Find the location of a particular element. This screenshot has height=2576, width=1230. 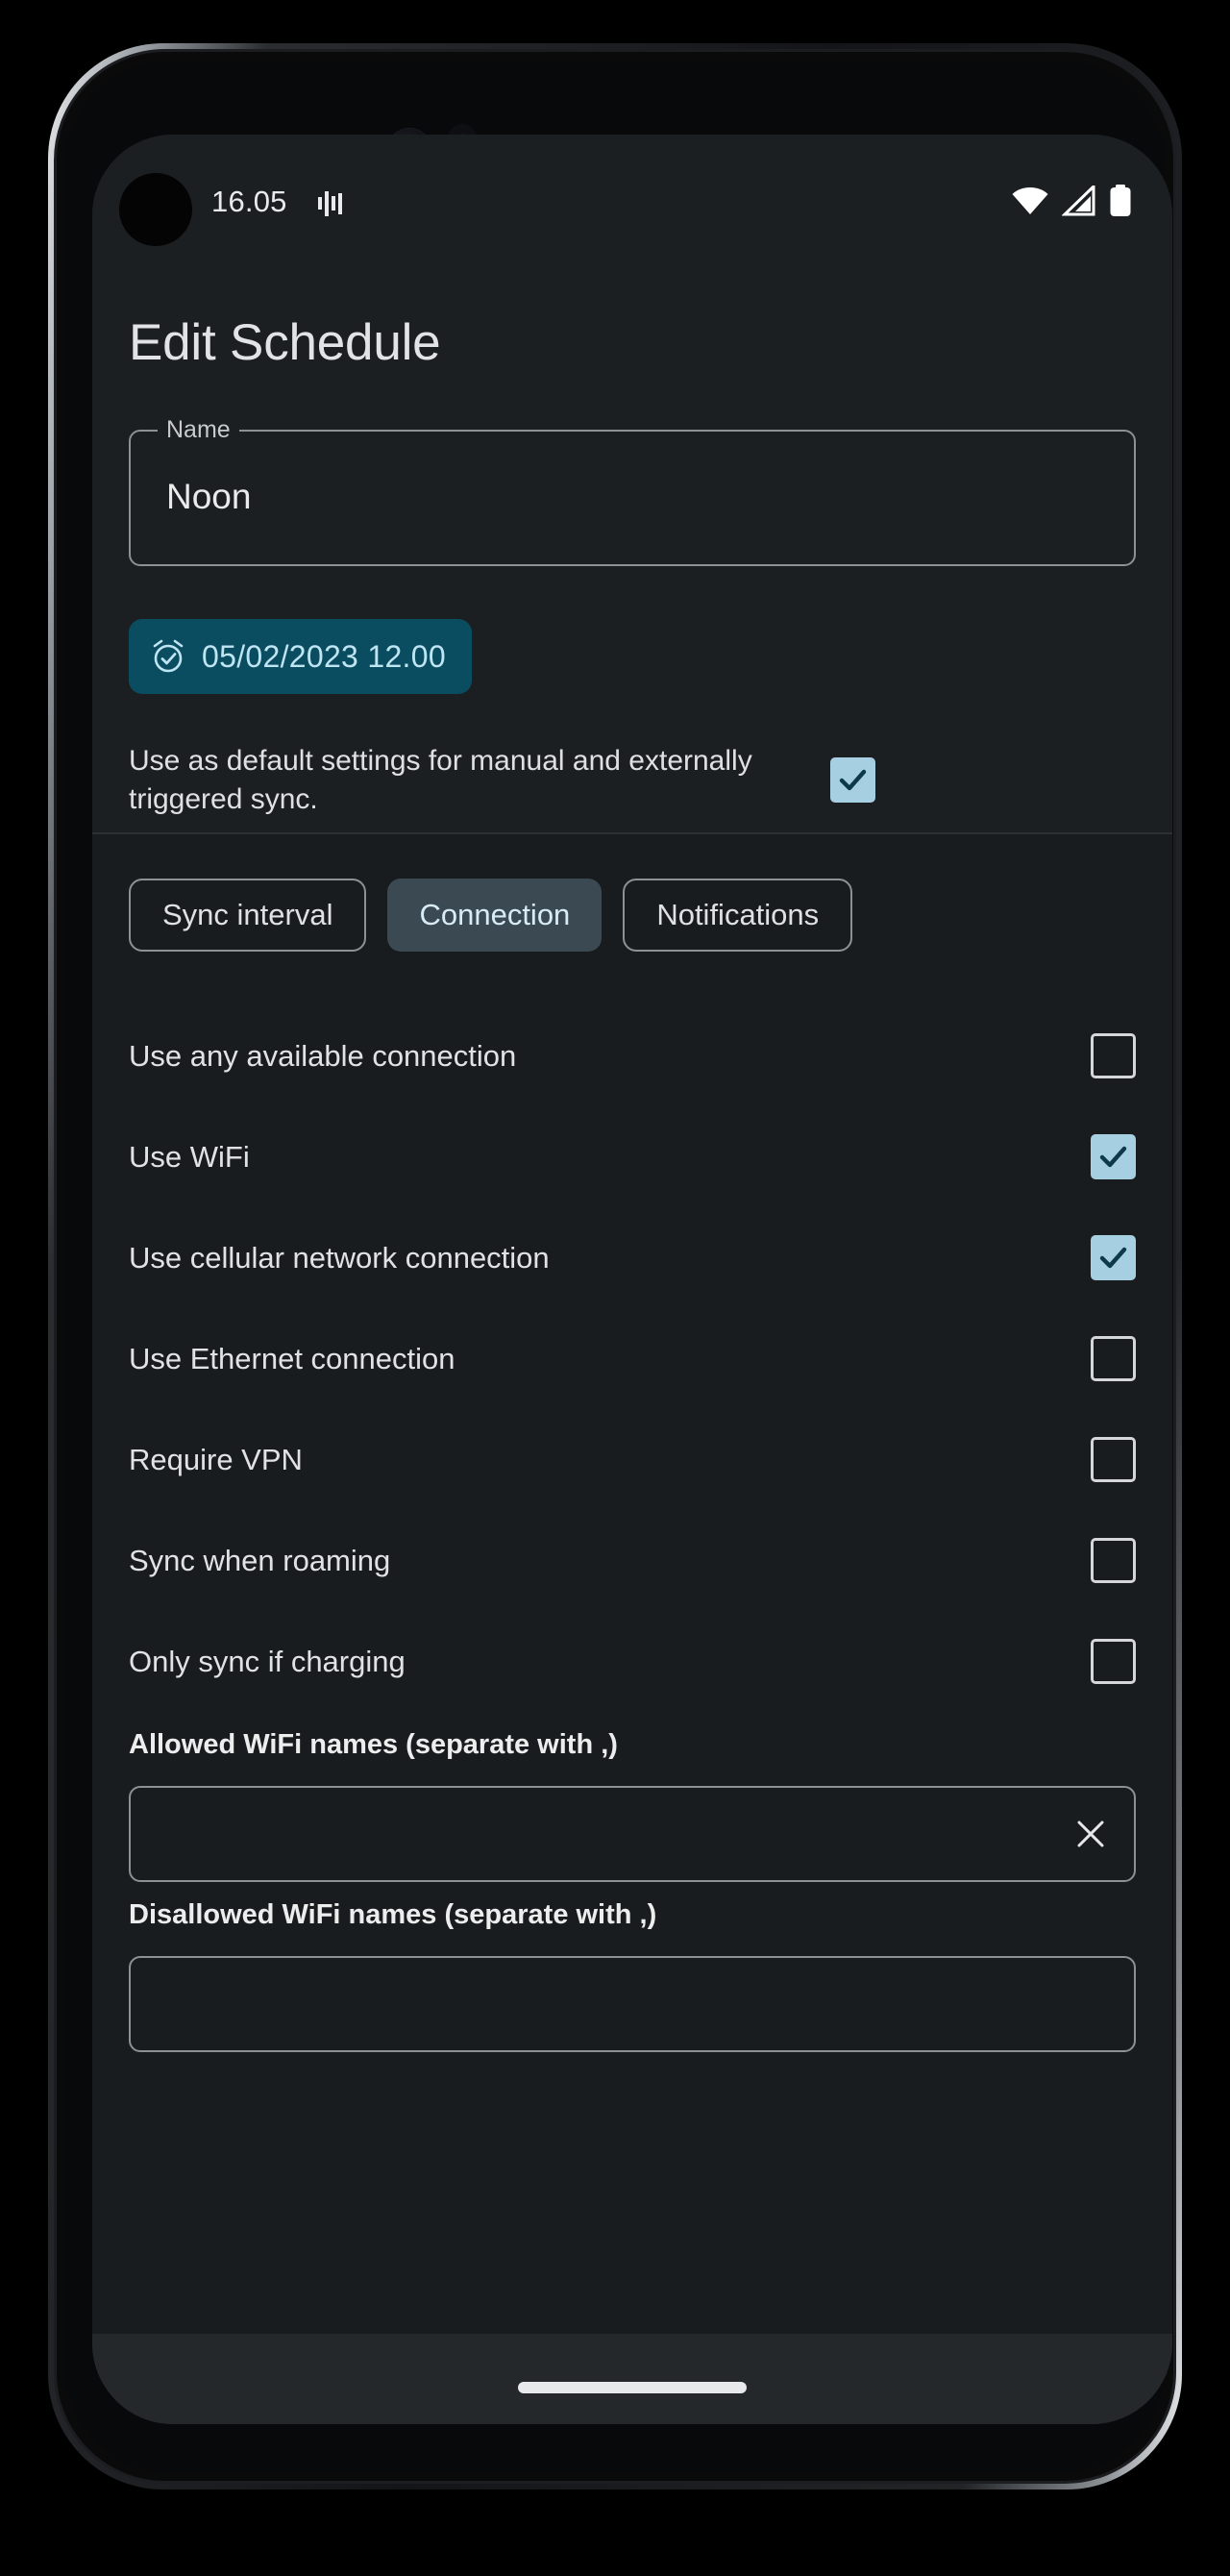

tab-connection: Connection is located at coordinates (495, 915).